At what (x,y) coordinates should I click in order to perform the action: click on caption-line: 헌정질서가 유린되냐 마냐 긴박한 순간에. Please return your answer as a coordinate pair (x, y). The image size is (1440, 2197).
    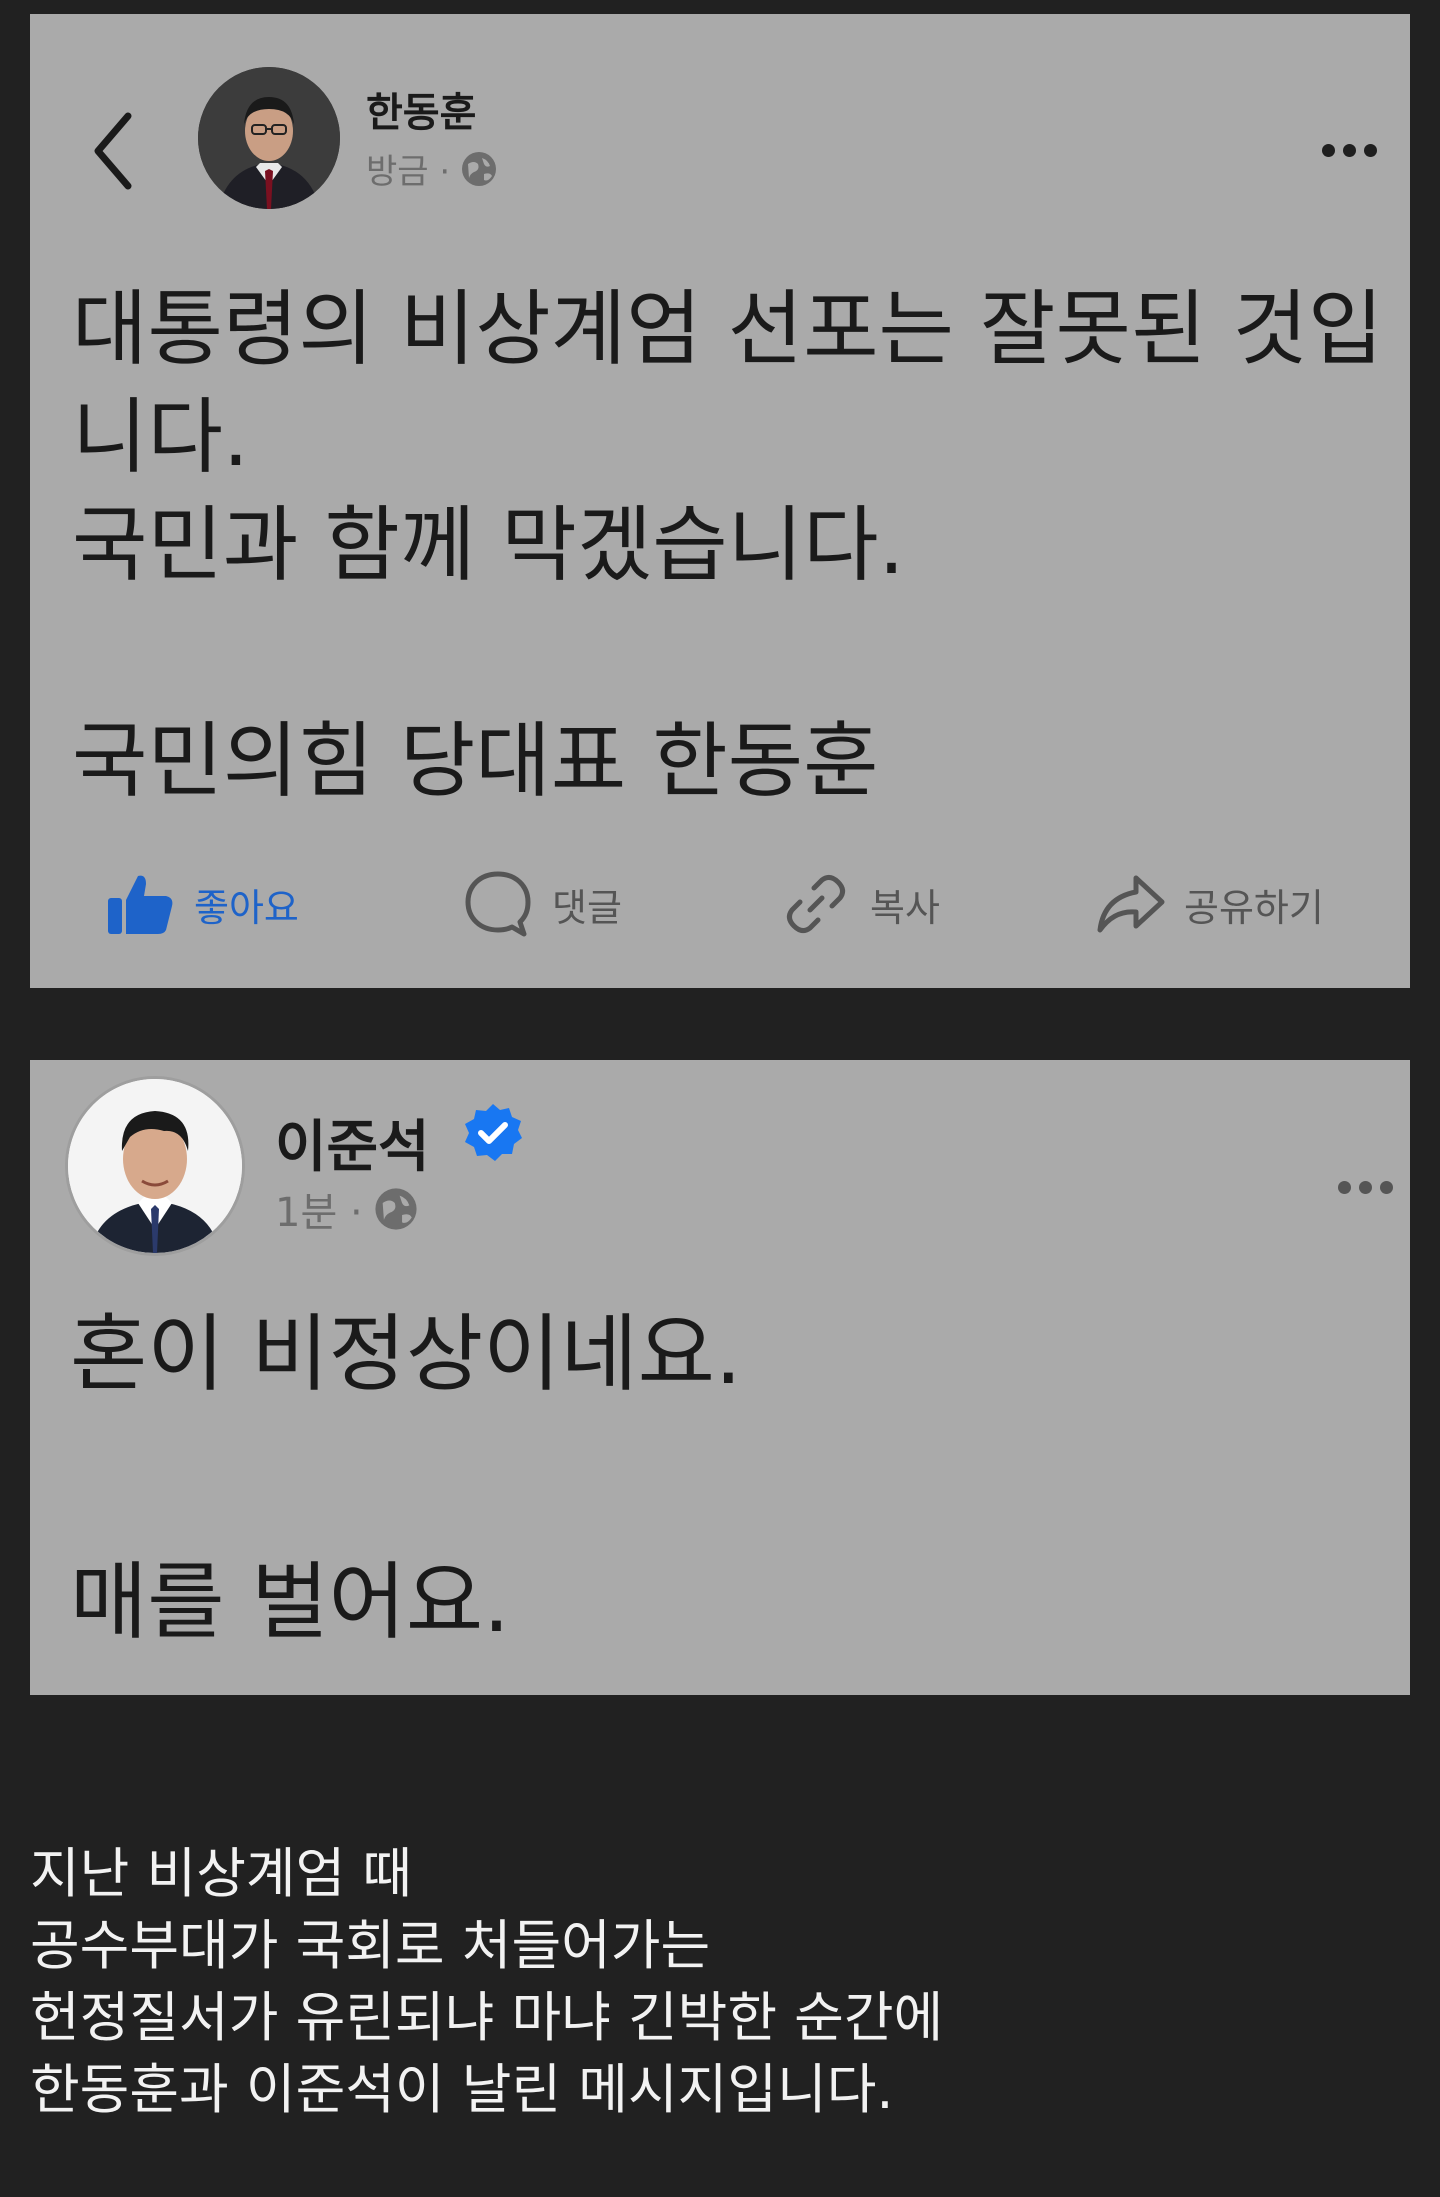
    Looking at the image, I should click on (487, 2017).